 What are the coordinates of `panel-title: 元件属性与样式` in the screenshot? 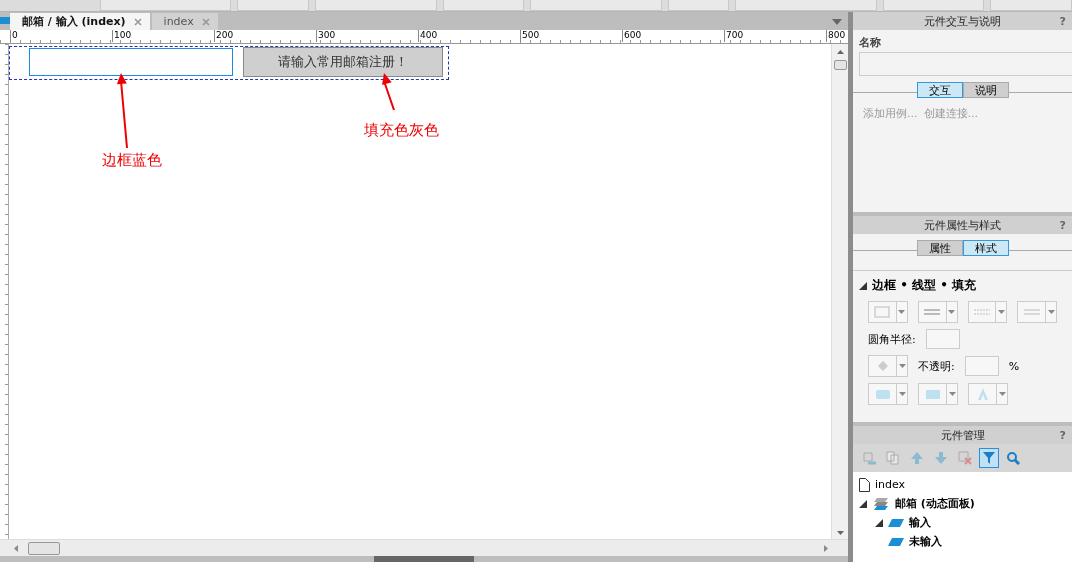 It's located at (962, 225).